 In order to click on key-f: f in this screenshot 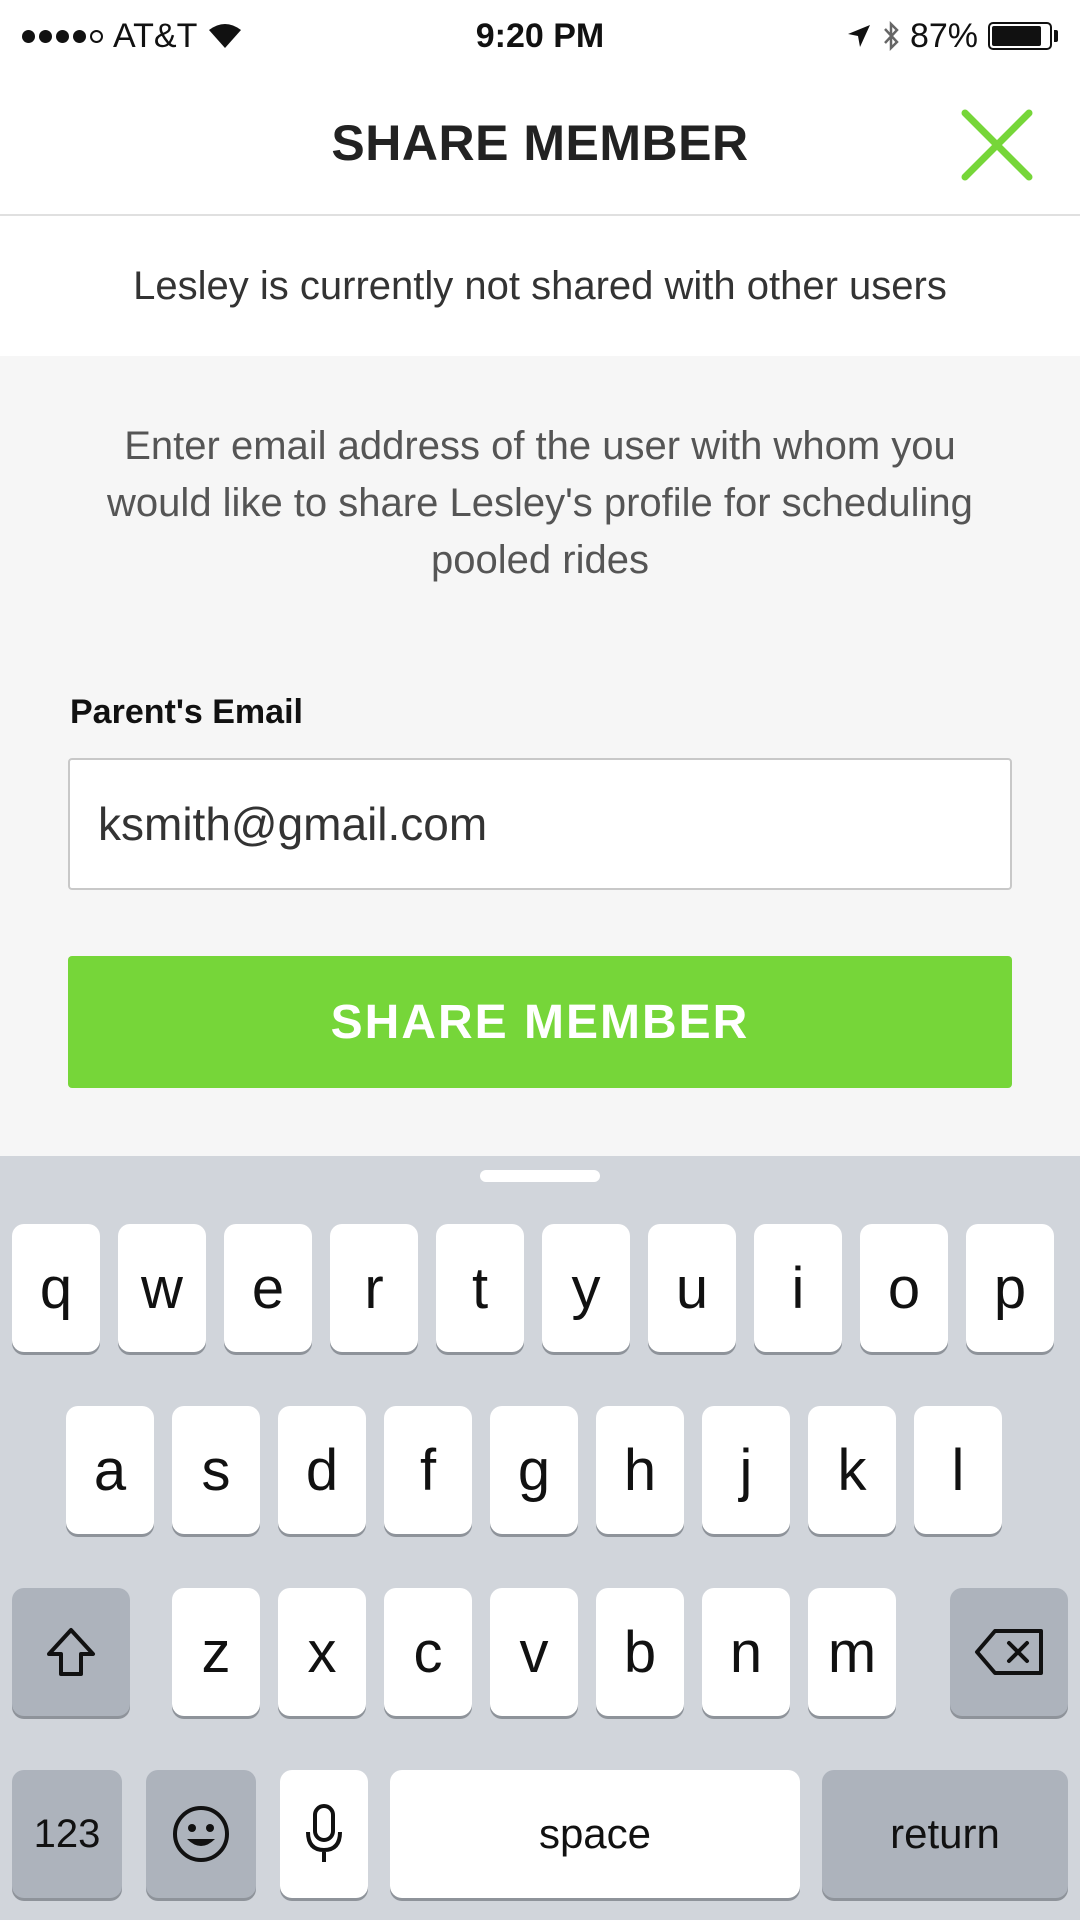, I will do `click(428, 1470)`.